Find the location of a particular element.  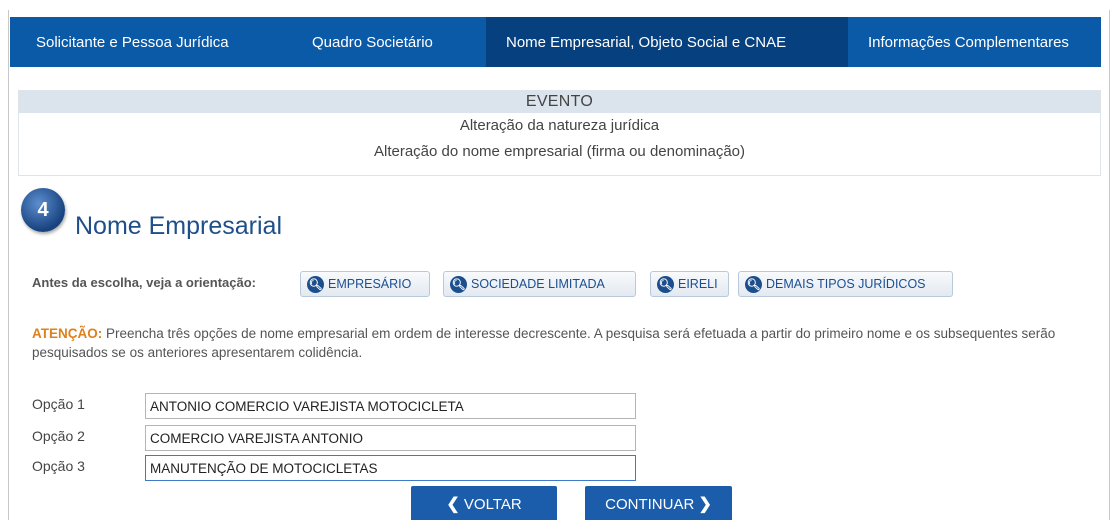

option-2-input is located at coordinates (390, 438).